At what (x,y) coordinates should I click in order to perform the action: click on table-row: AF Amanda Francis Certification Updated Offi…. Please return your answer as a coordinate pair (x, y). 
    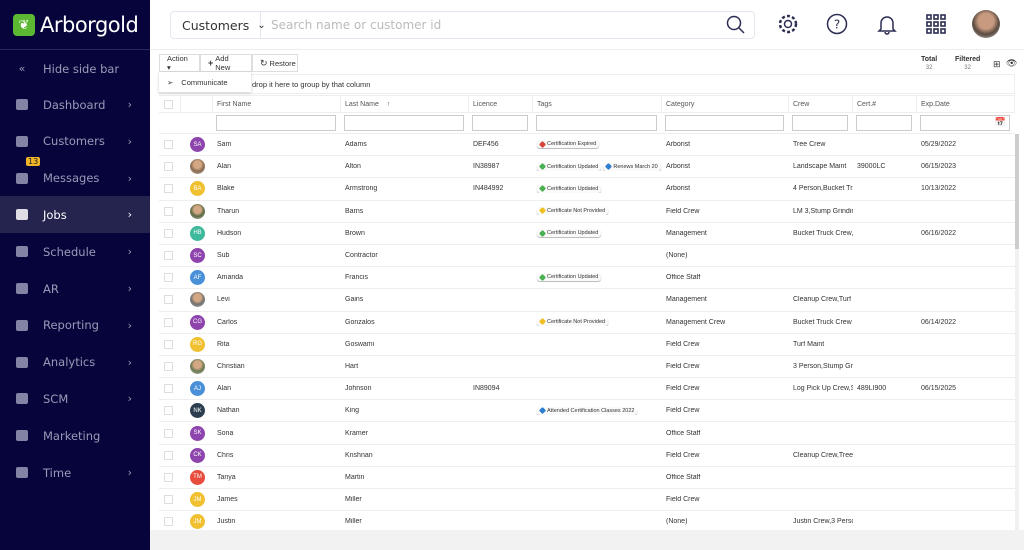
    Looking at the image, I should click on (587, 278).